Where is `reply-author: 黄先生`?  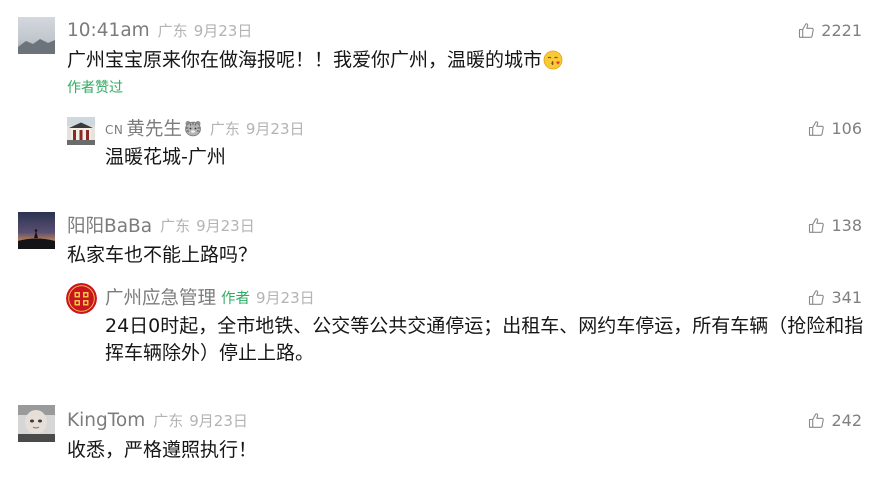 reply-author: 黄先生 is located at coordinates (154, 129).